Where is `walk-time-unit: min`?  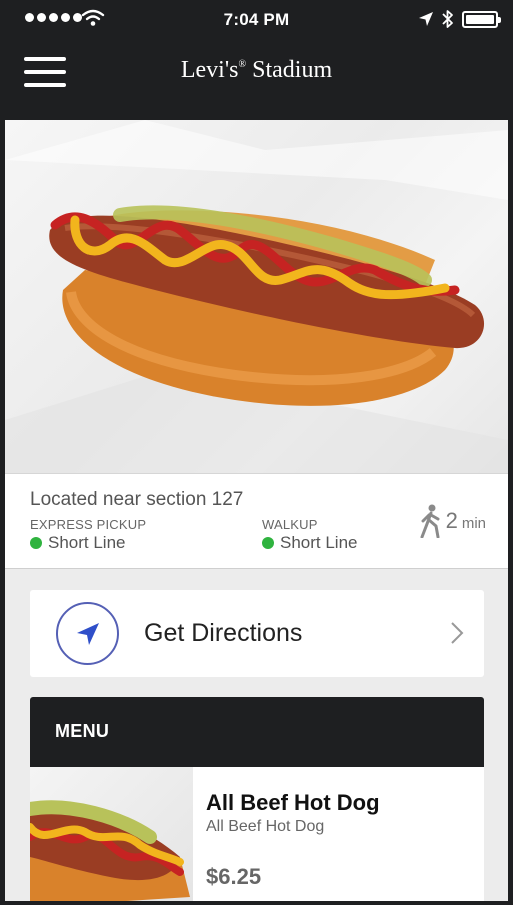
walk-time-unit: min is located at coordinates (473, 523).